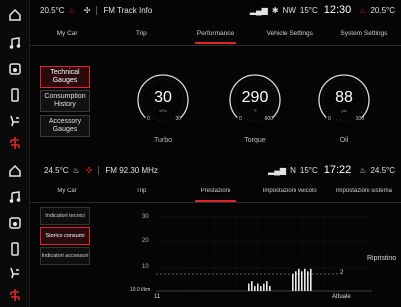  What do you see at coordinates (240, 119) in the screenshot?
I see `torque-min: 0` at bounding box center [240, 119].